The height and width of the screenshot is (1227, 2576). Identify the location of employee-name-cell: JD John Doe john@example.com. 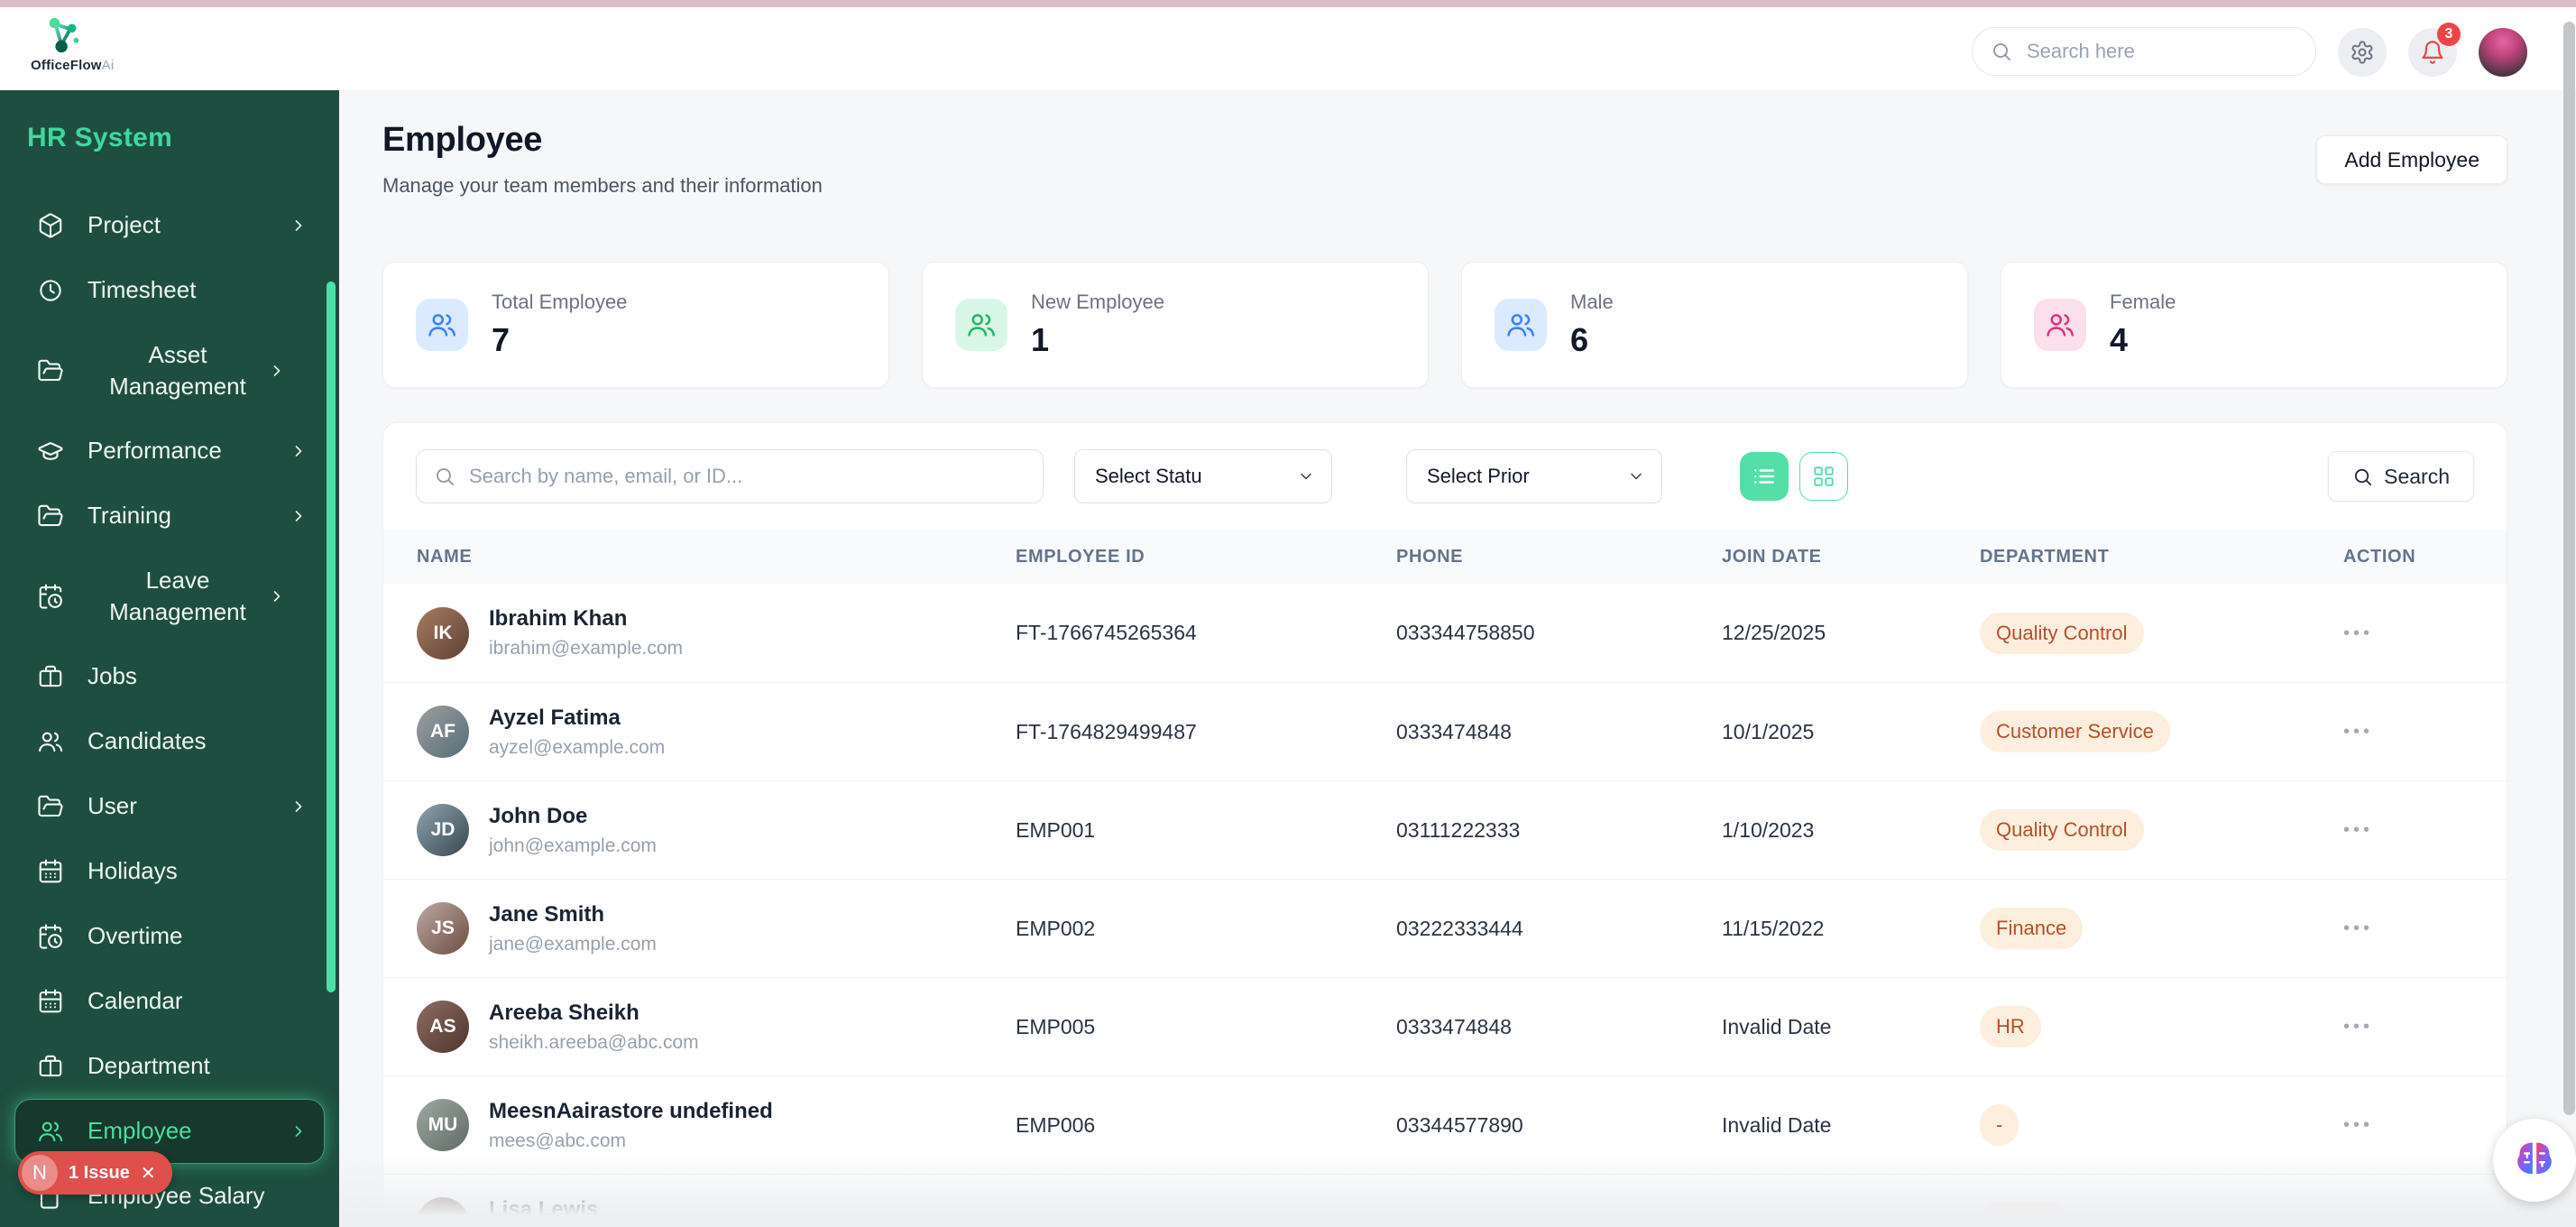
(716, 830).